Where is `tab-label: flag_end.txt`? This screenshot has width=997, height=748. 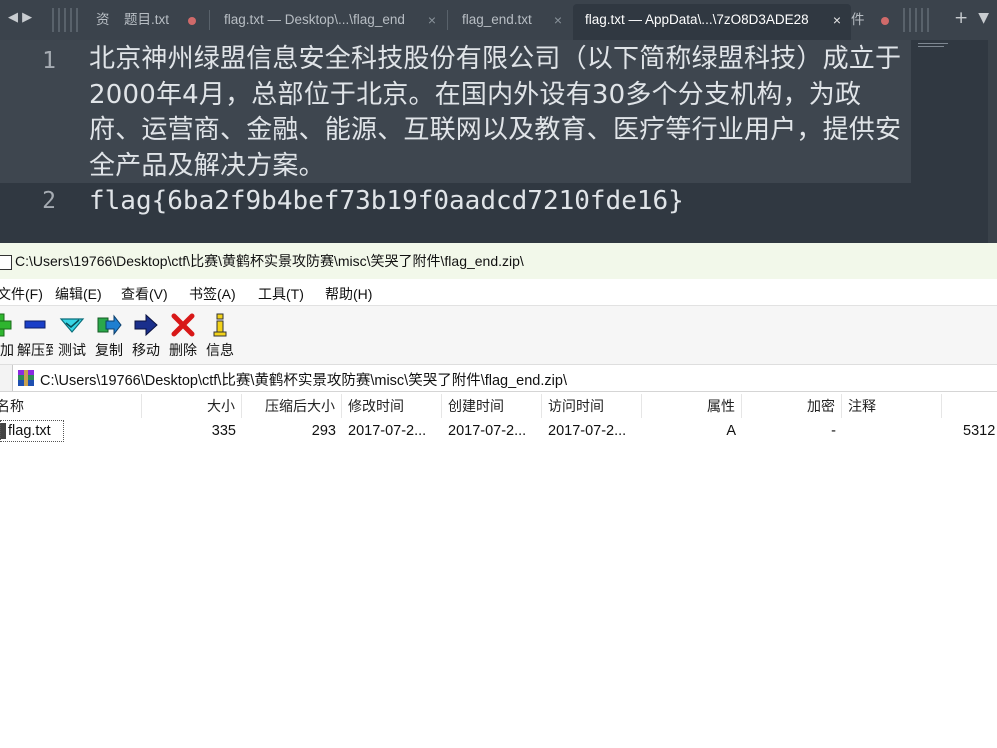 tab-label: flag_end.txt is located at coordinates (497, 19).